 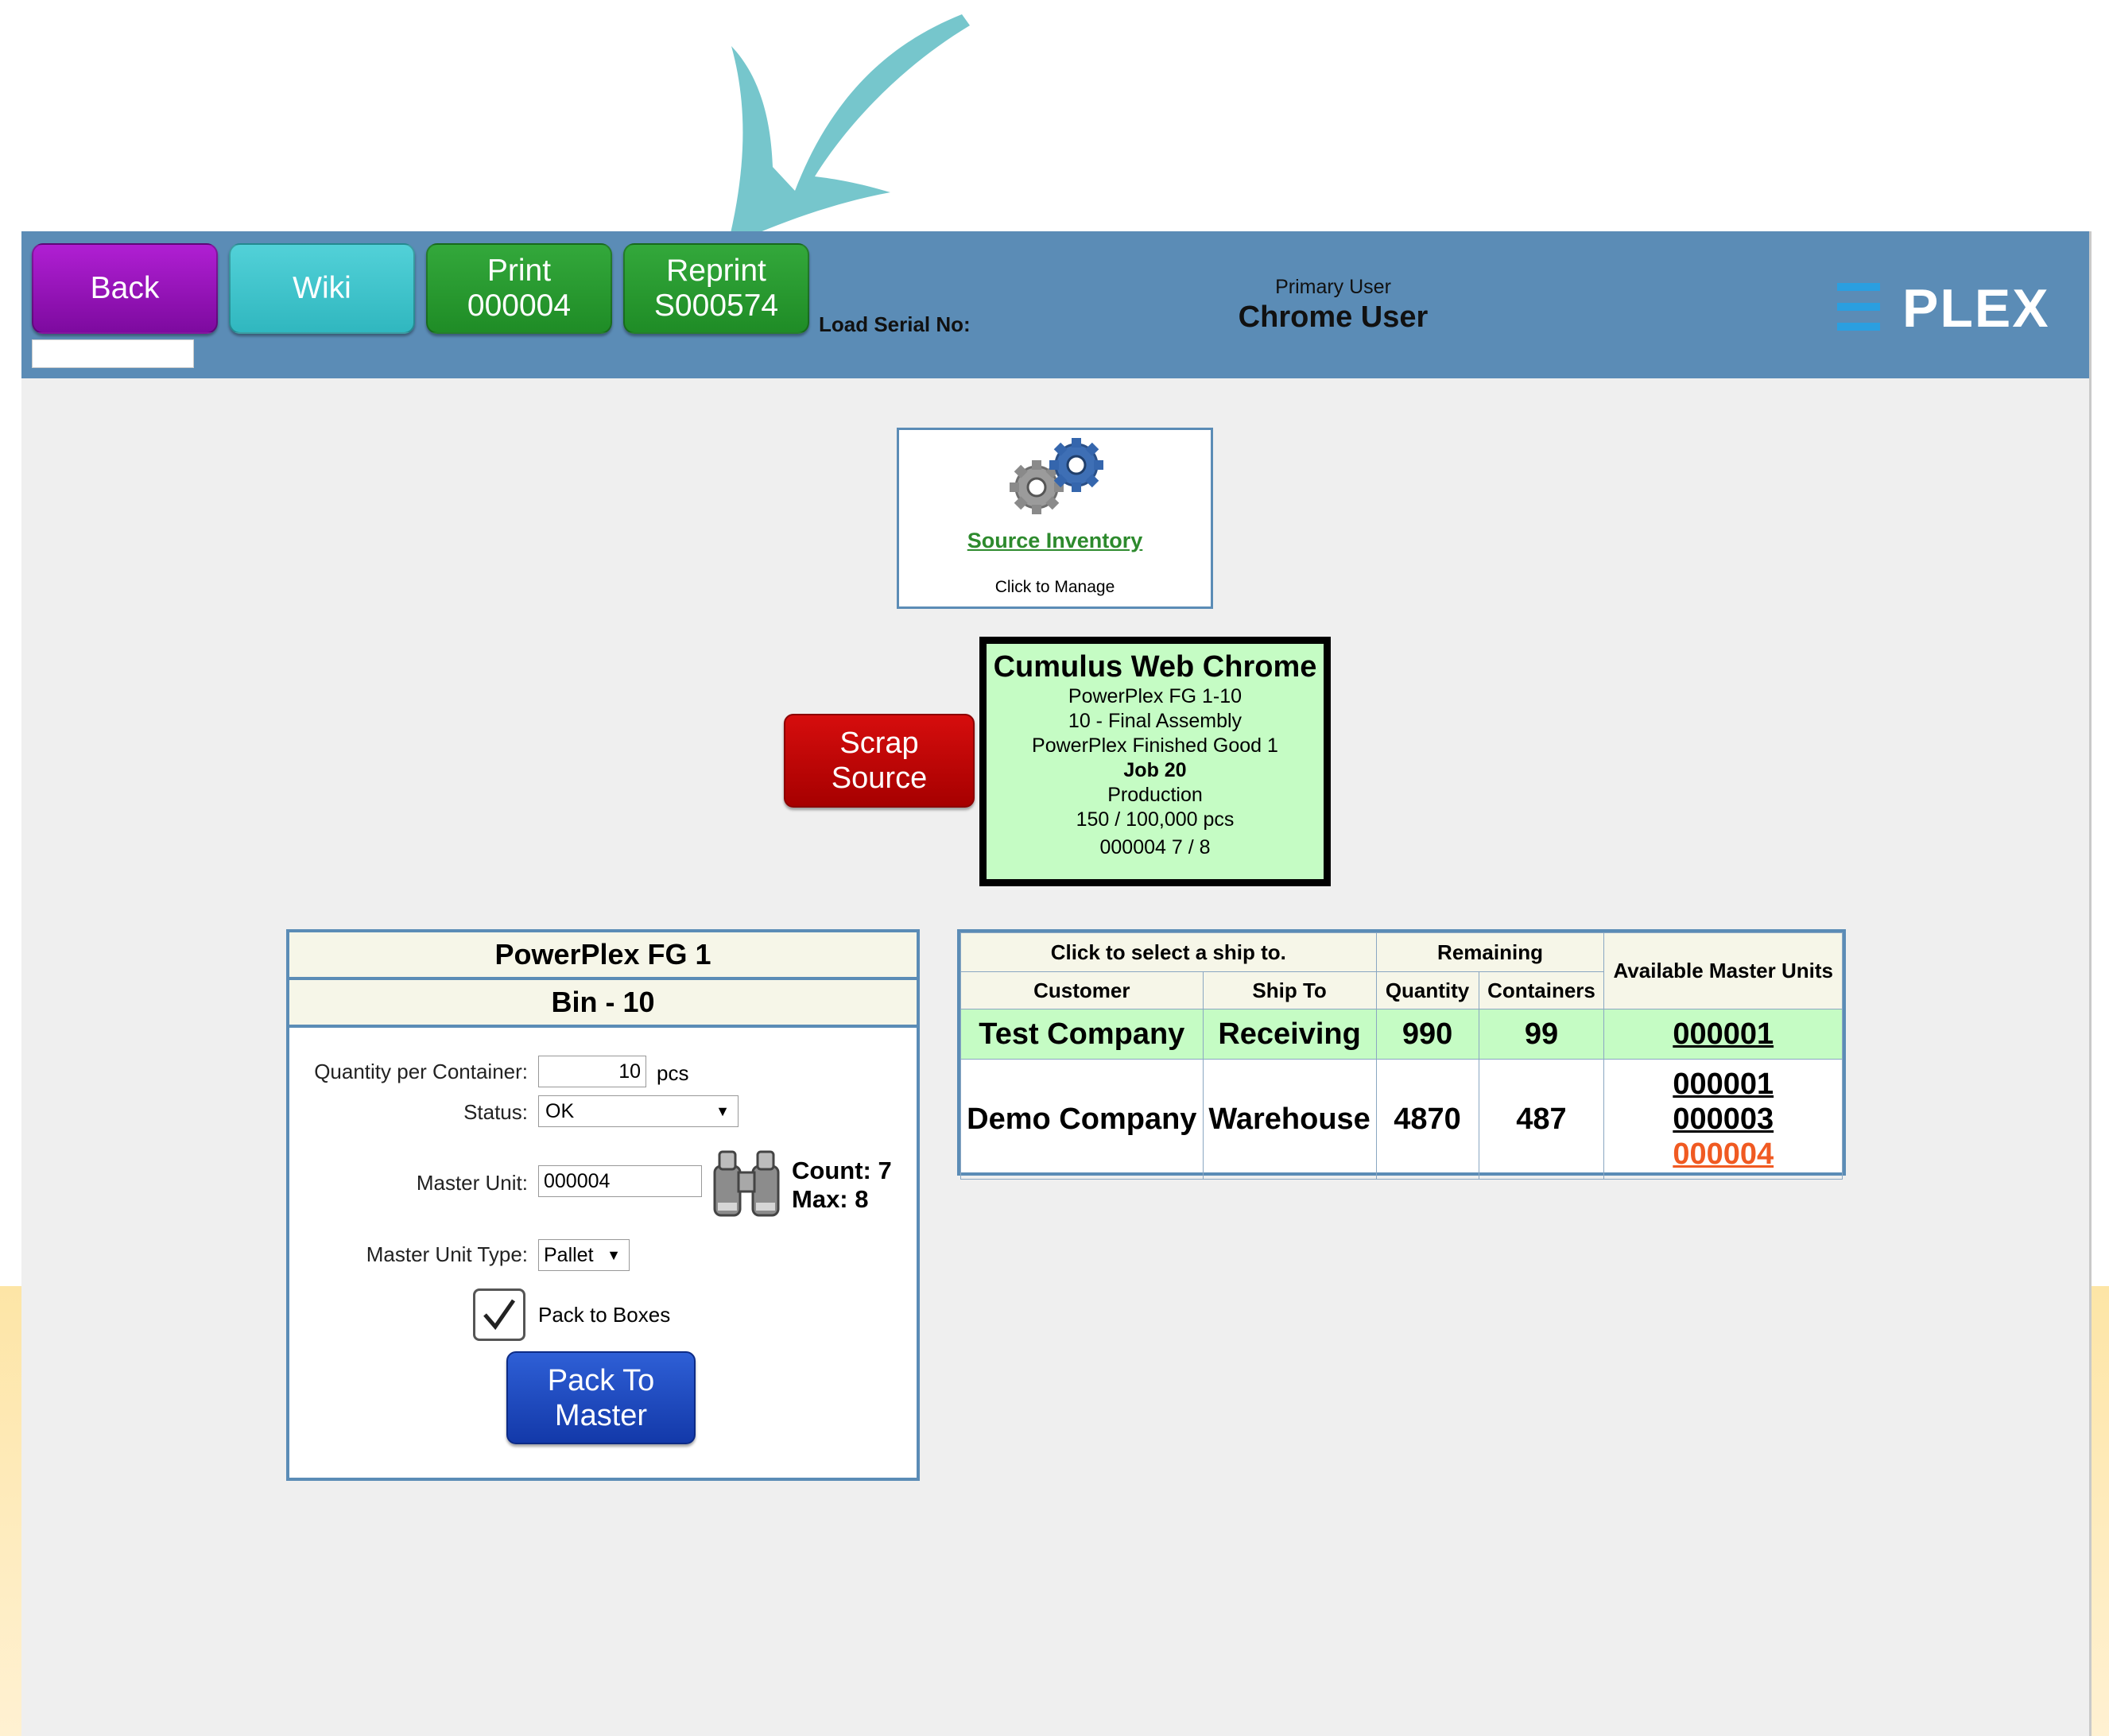 I want to click on pack-to-boxes-label: Pack to Boxes, so click(x=604, y=1315).